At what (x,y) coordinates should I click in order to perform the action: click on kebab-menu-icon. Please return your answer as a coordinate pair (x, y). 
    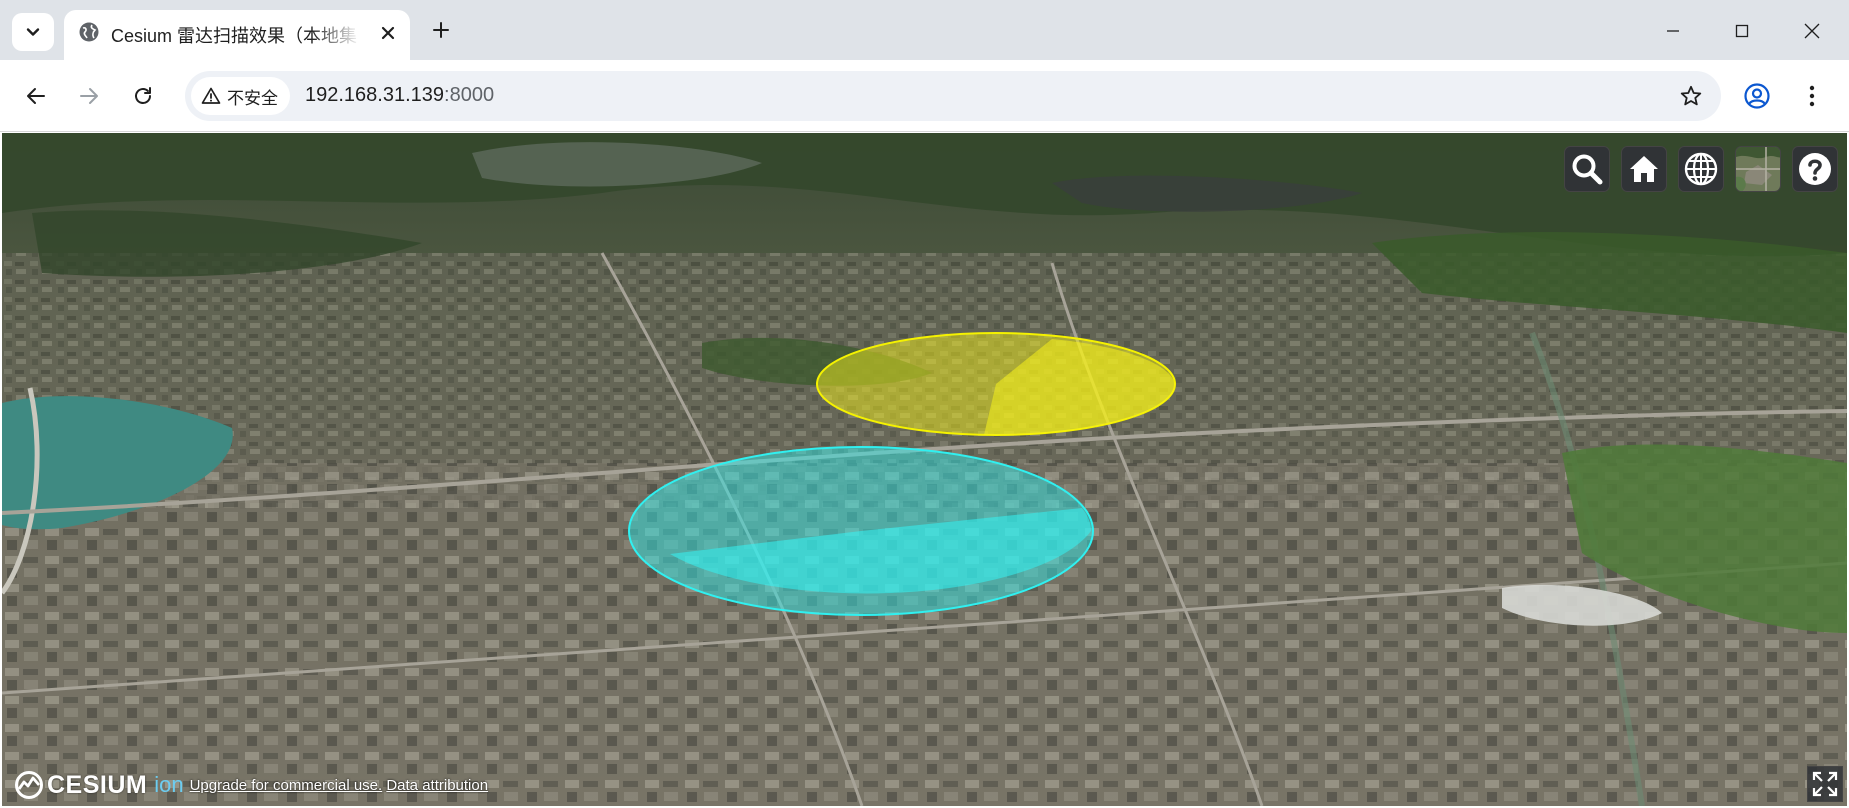
    Looking at the image, I should click on (1812, 96).